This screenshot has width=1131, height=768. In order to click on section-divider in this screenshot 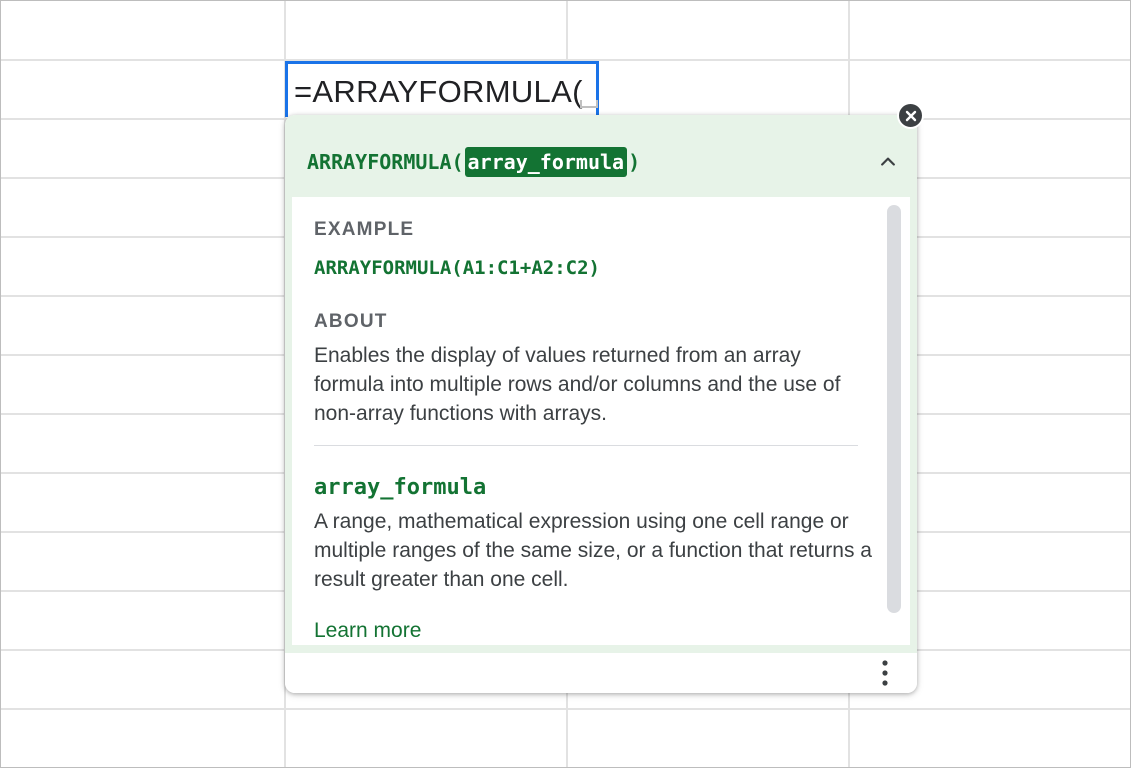, I will do `click(586, 445)`.